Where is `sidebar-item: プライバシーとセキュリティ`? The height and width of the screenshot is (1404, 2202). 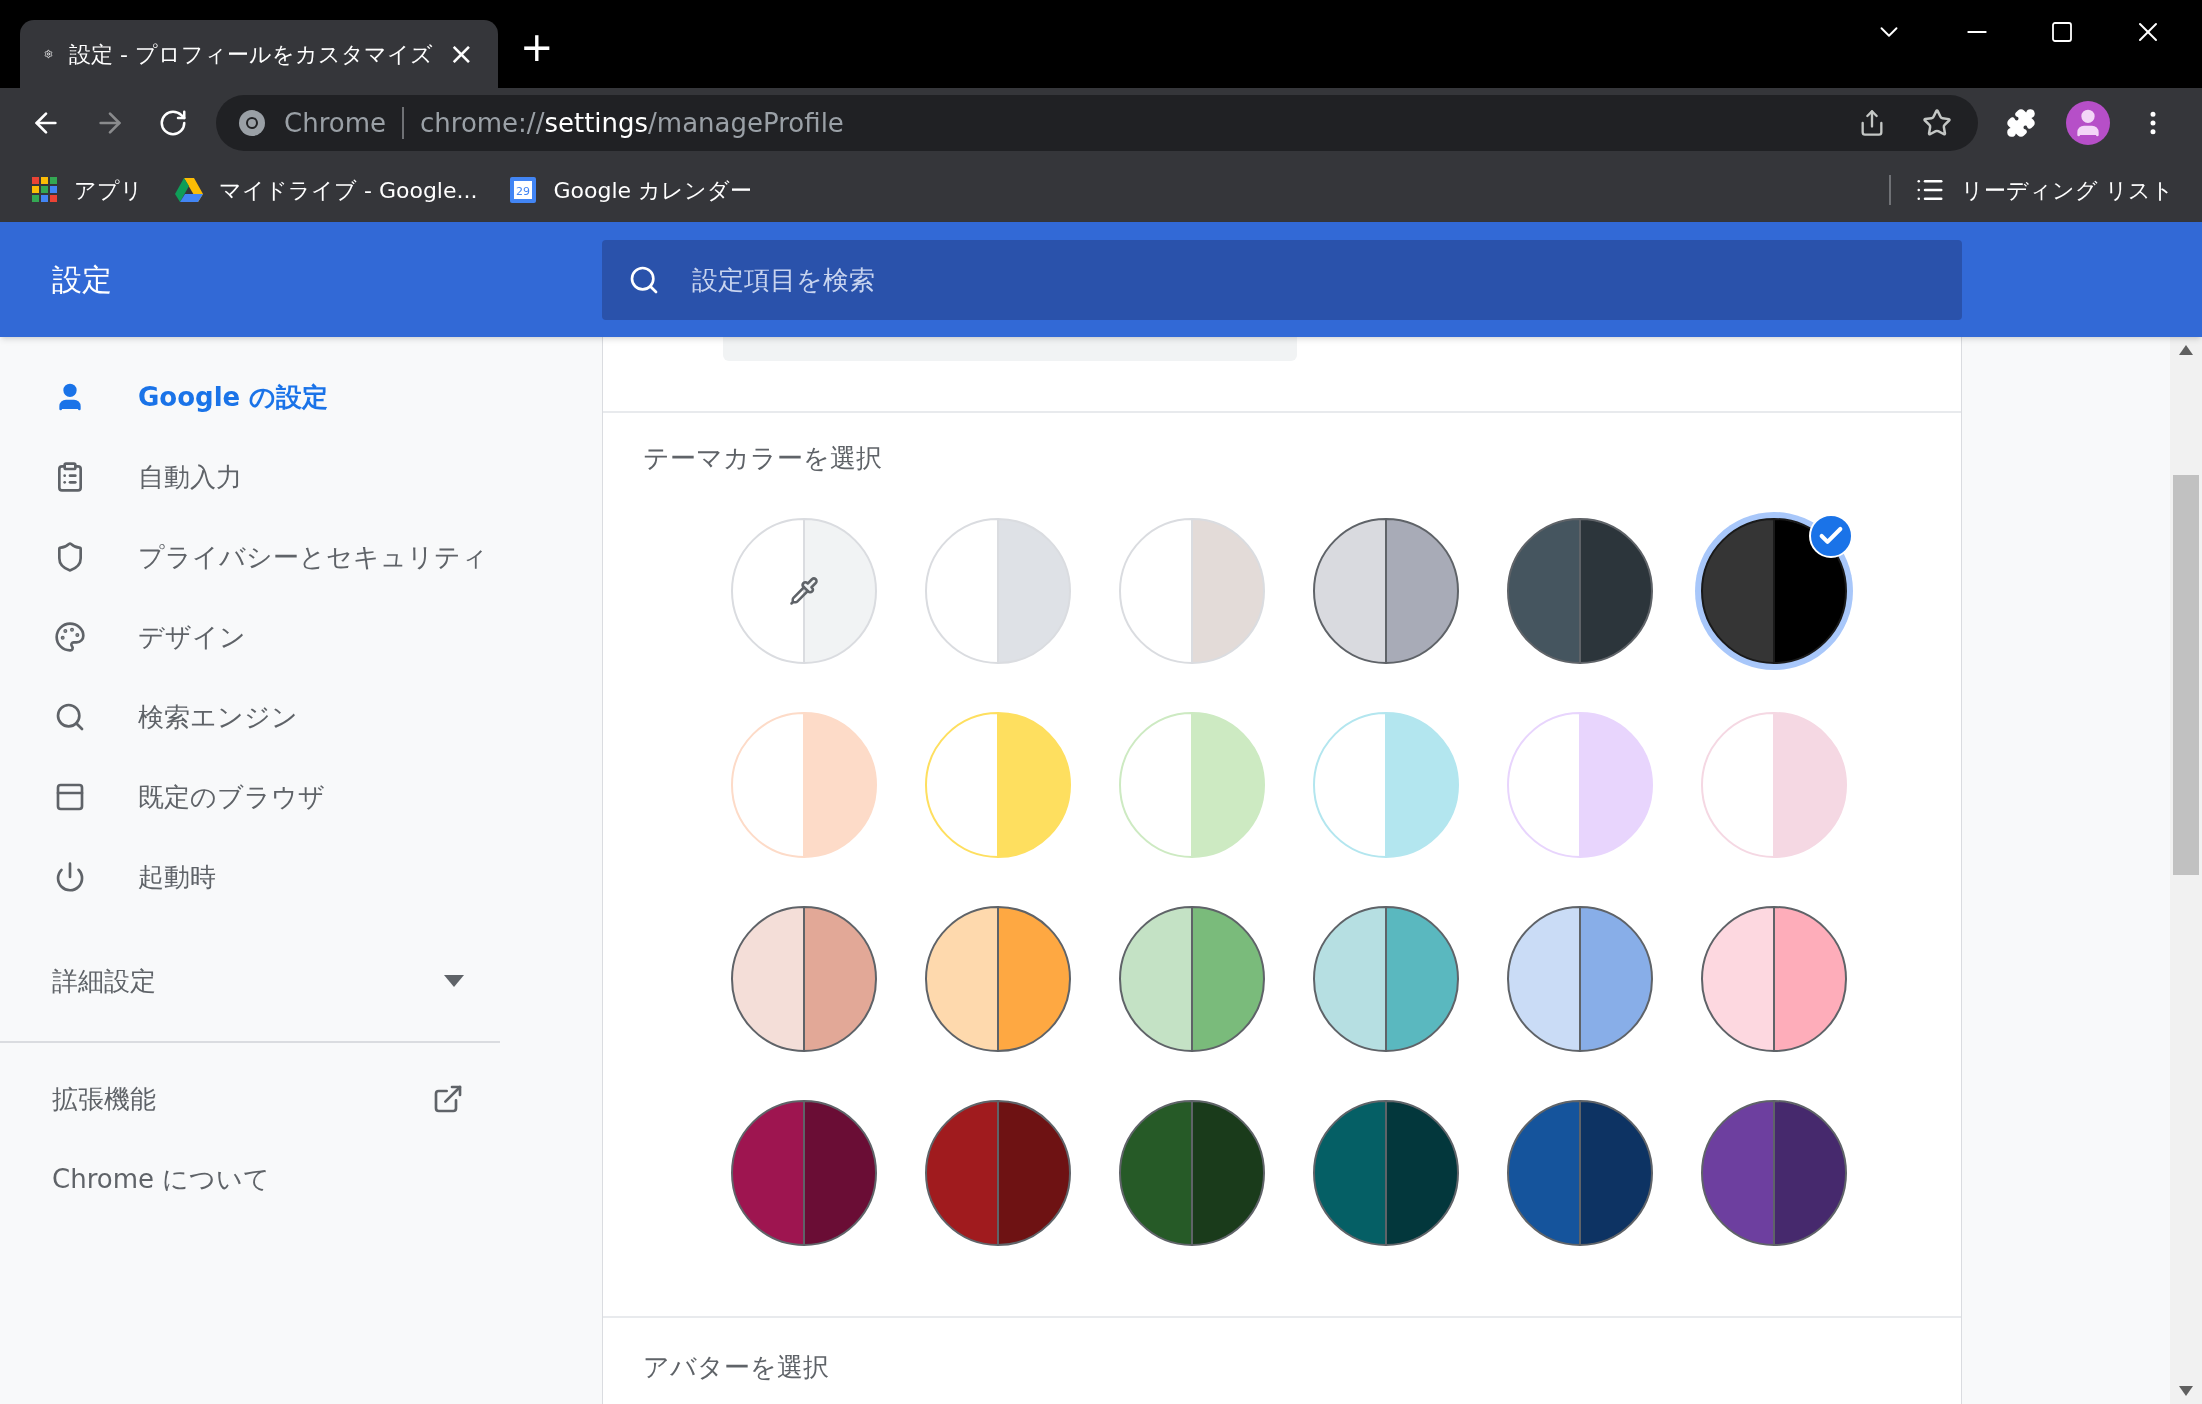
sidebar-item: プライバシーとセキュリティ is located at coordinates (301, 557).